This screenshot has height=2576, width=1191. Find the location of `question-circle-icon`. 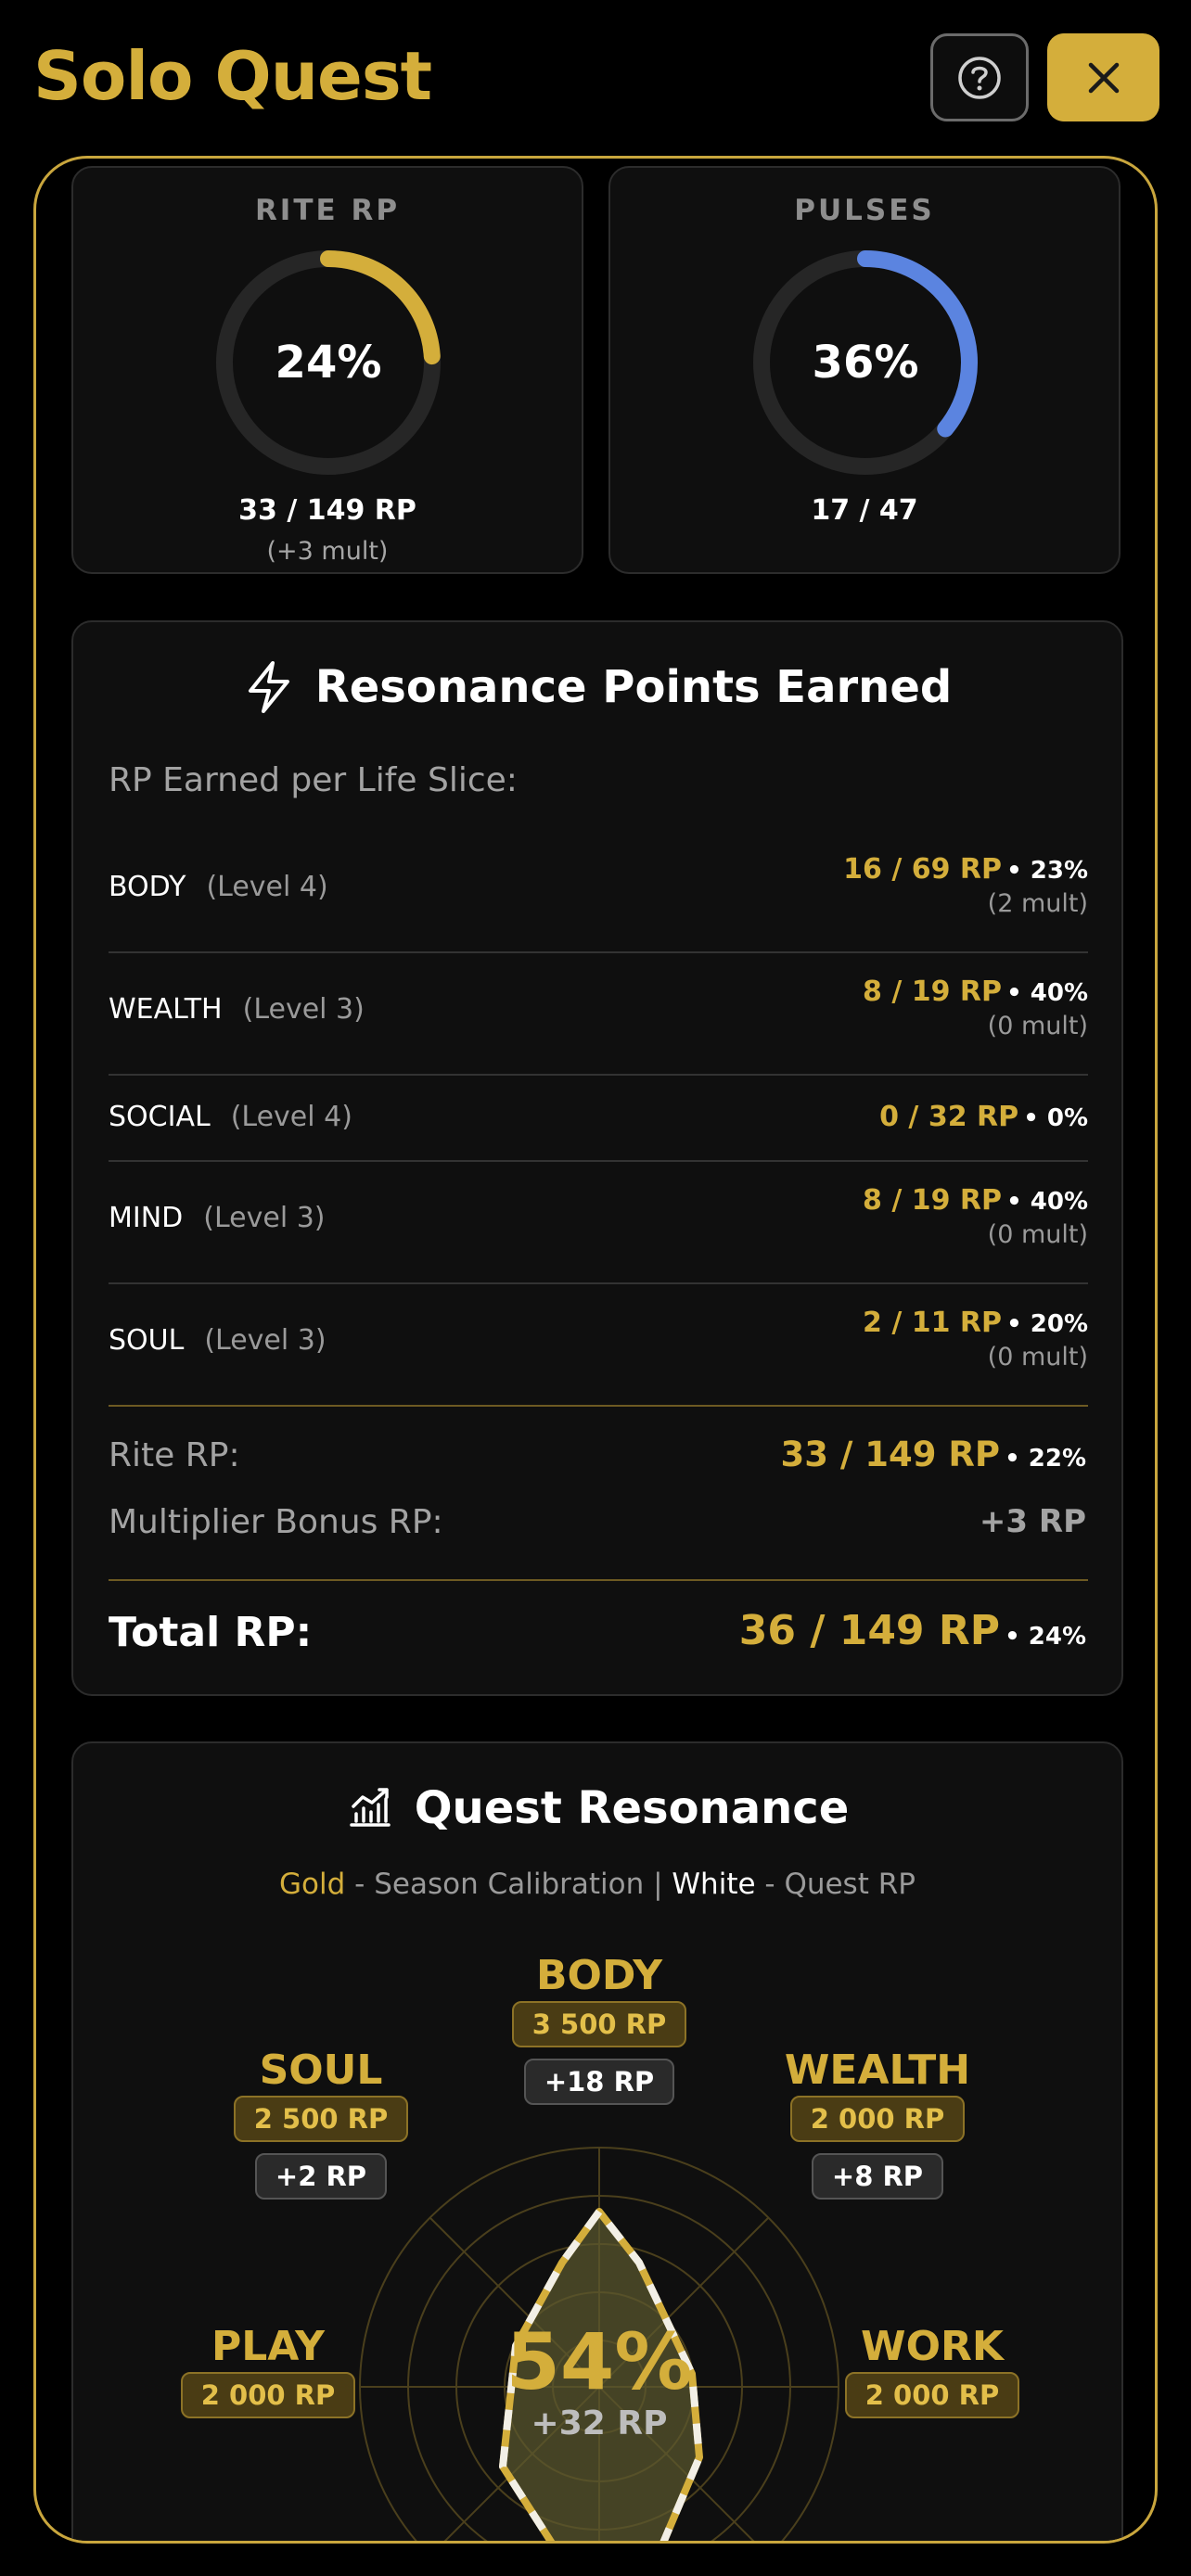

question-circle-icon is located at coordinates (980, 77).